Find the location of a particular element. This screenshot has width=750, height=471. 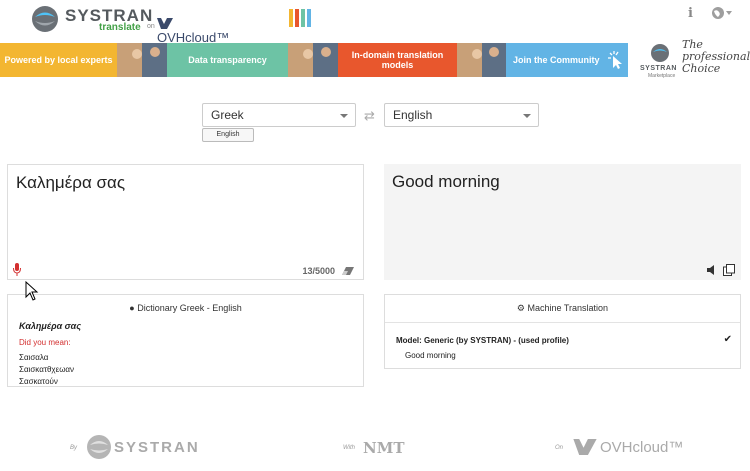

microphone-icon is located at coordinates (17, 269).